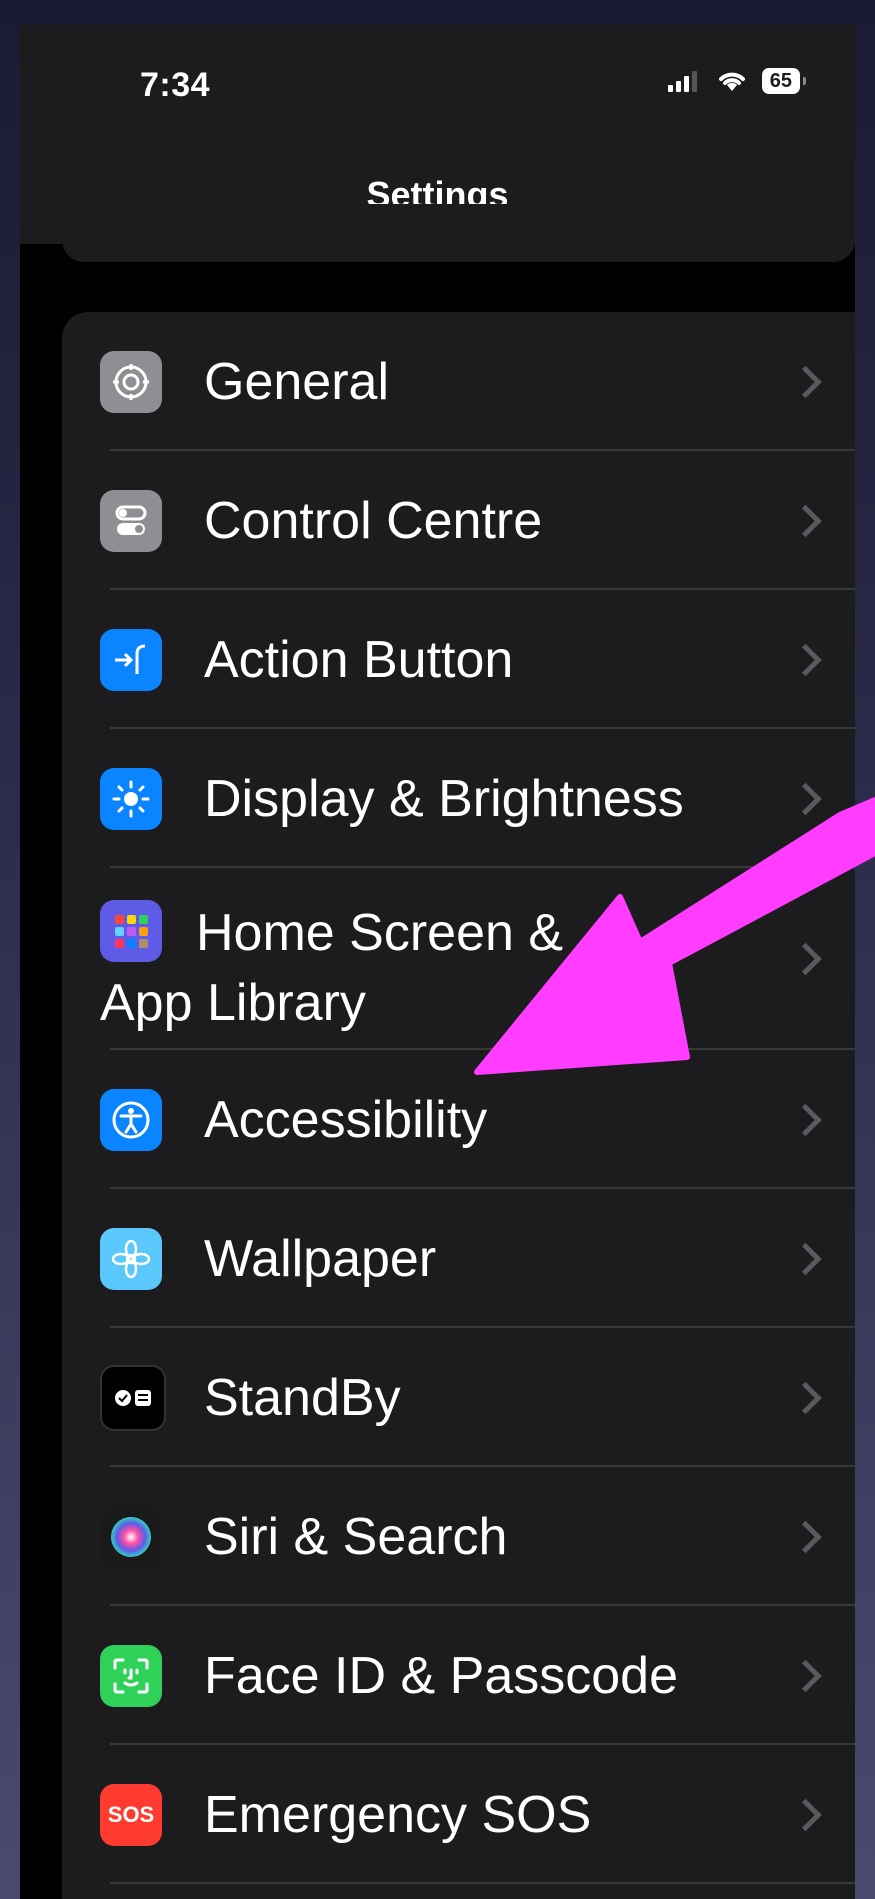 This screenshot has width=875, height=1899. Describe the element at coordinates (682, 81) in the screenshot. I see `cellular-signal-icon` at that location.